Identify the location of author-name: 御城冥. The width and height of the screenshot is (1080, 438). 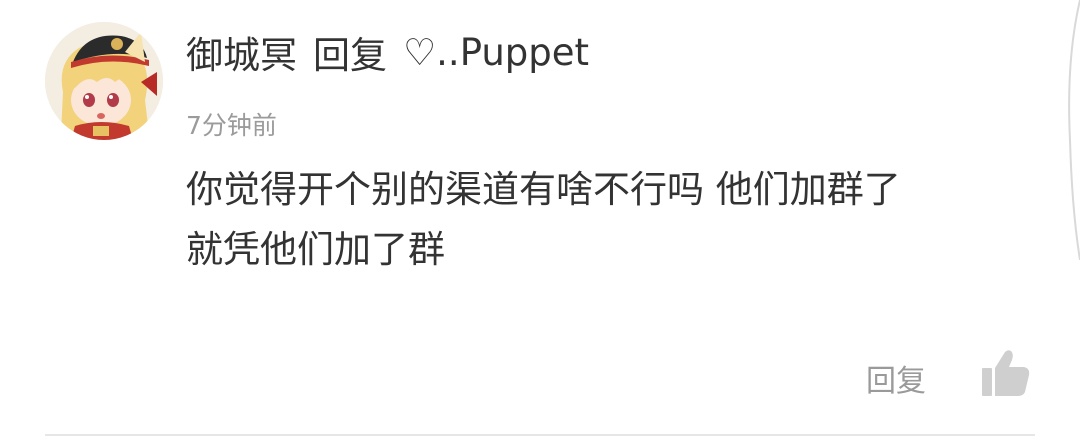
(241, 52).